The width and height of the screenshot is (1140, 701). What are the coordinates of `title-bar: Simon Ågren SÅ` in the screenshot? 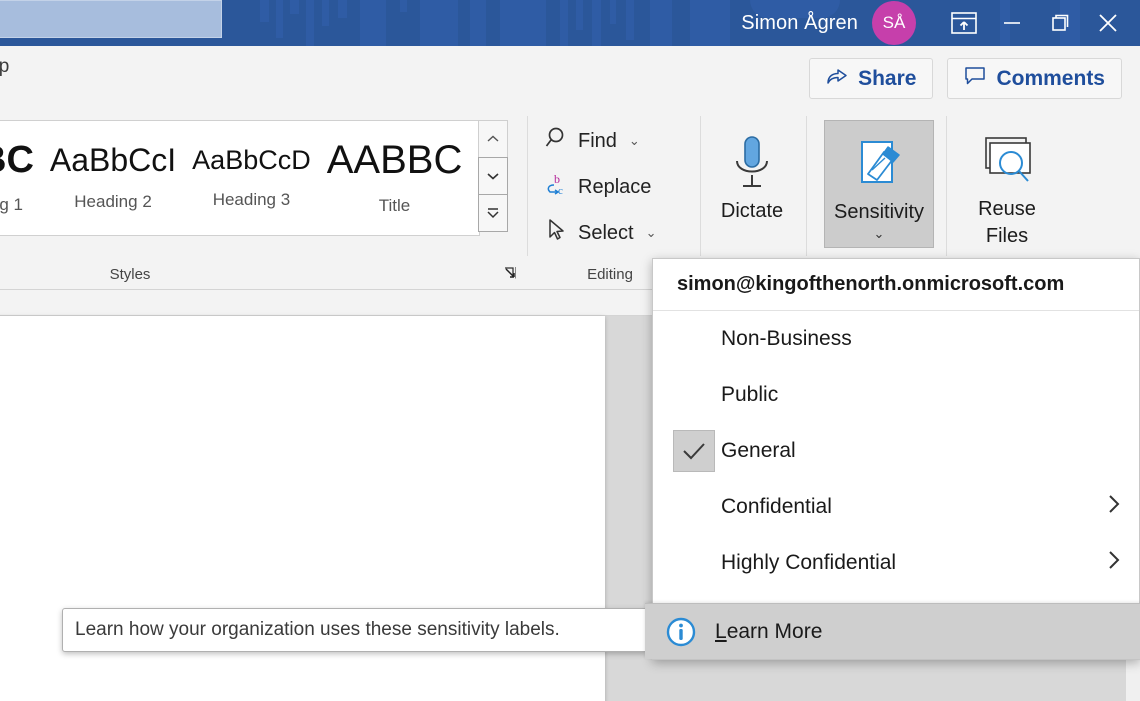 It's located at (570, 23).